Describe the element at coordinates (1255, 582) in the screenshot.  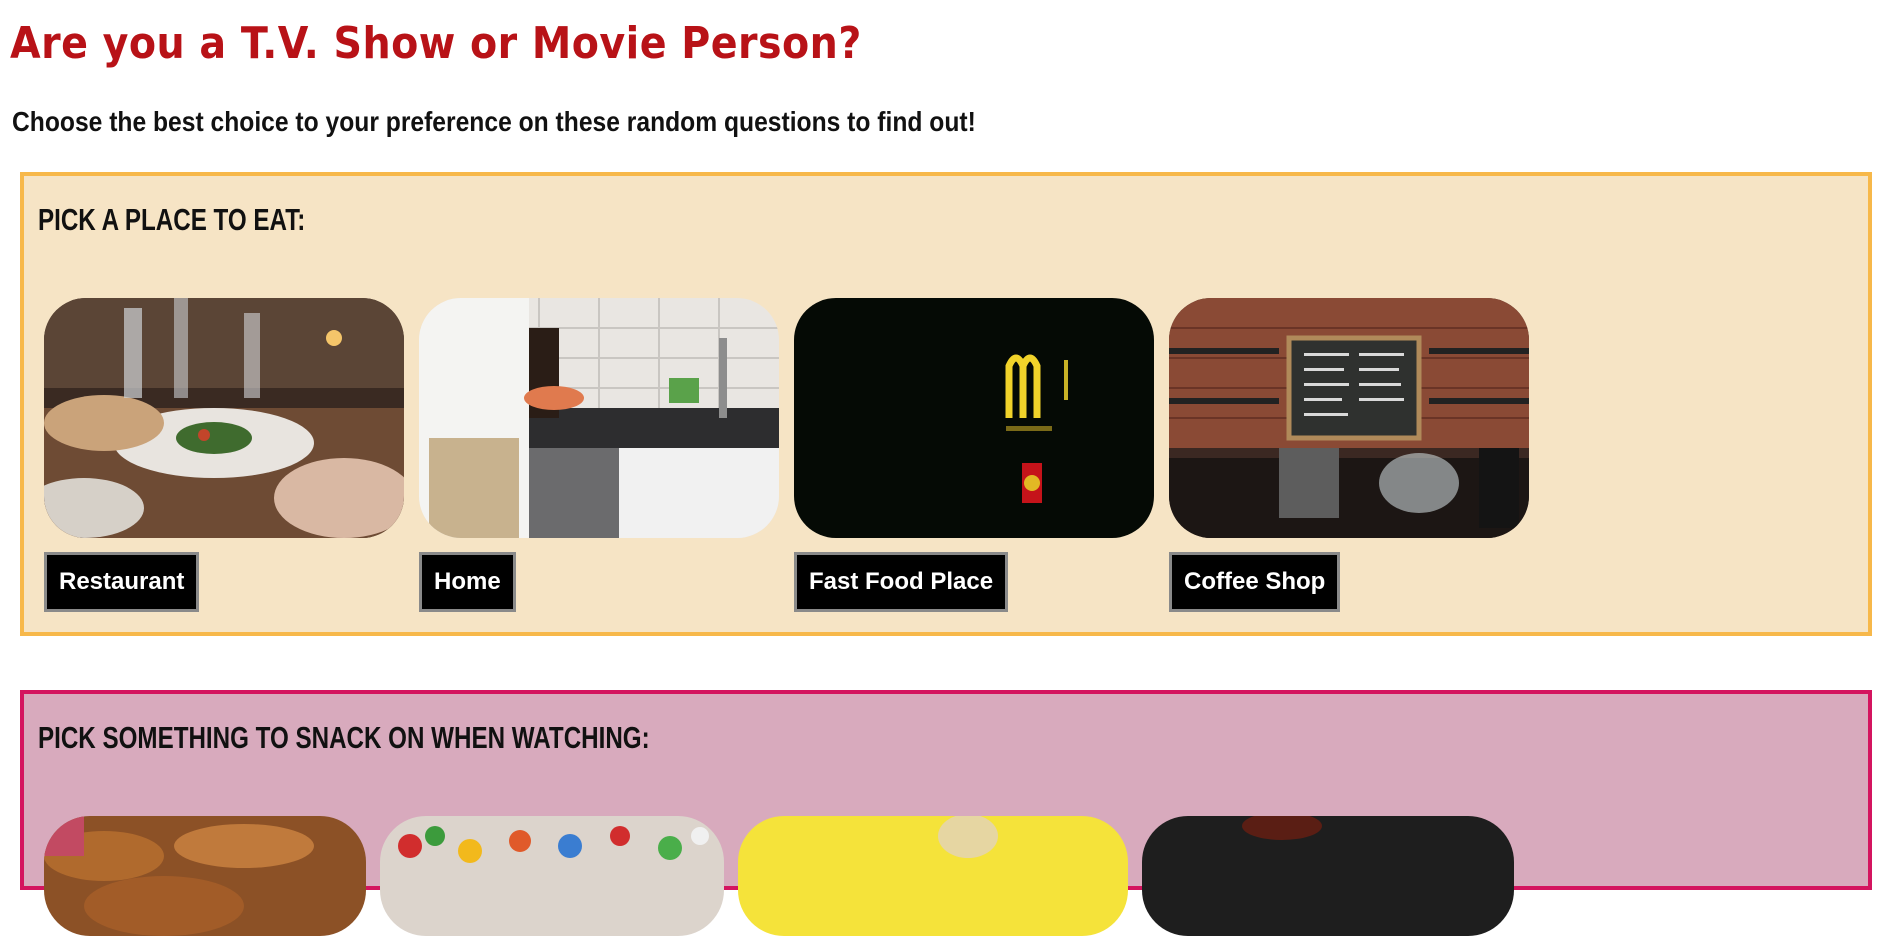
I see `coffee-shop-button: Coffee Shop` at that location.